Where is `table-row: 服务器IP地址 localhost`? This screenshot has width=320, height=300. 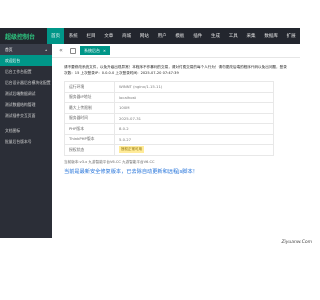 table-row: 服务器IP地址 localhost is located at coordinates (169, 97).